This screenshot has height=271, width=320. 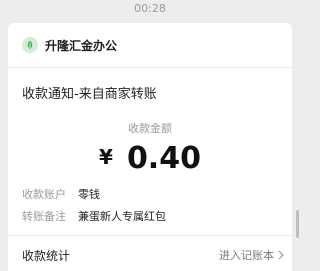 I want to click on leaf-icon, so click(x=30, y=45).